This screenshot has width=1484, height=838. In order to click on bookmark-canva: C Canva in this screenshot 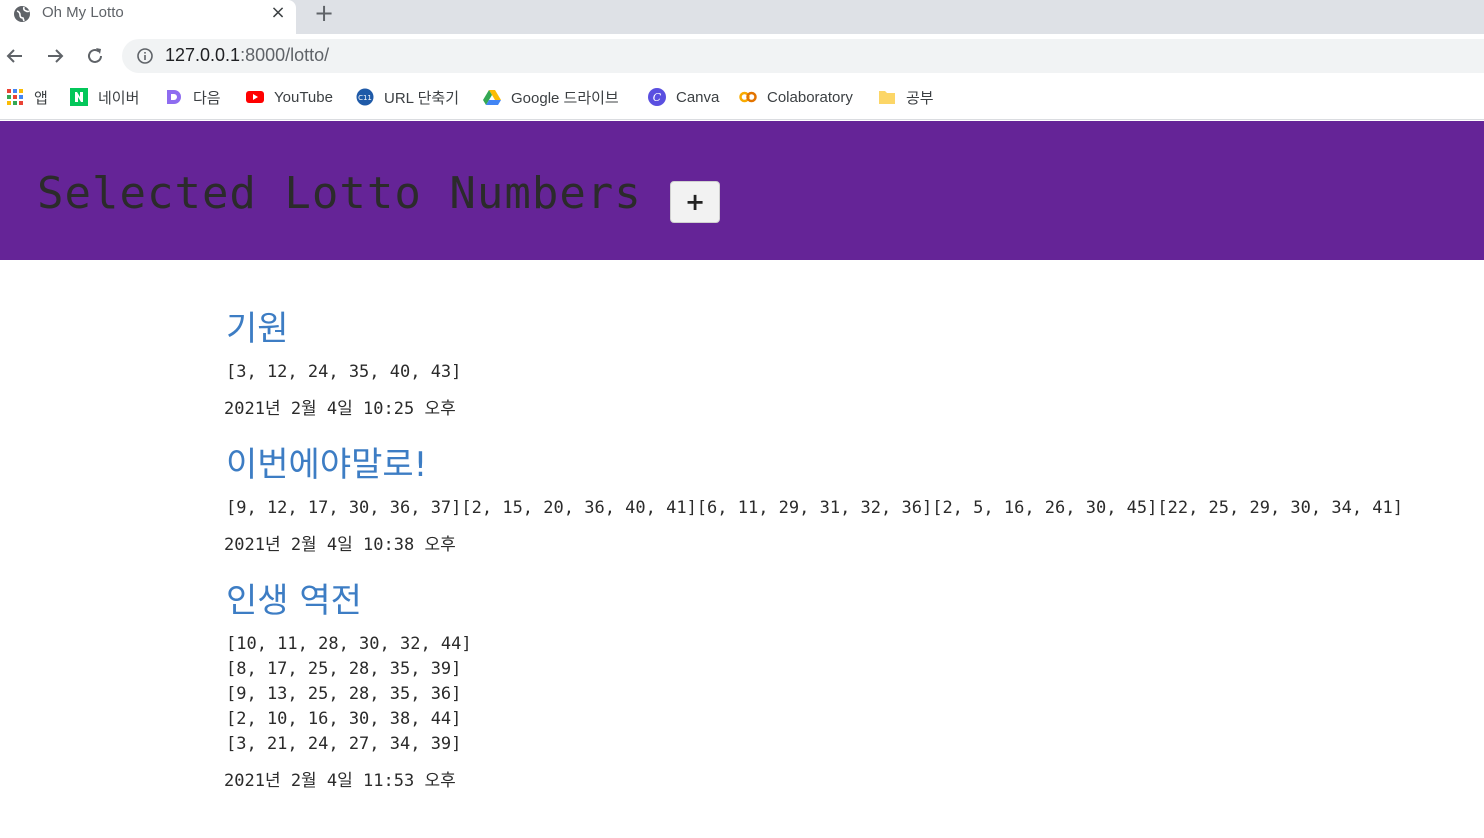, I will do `click(683, 97)`.